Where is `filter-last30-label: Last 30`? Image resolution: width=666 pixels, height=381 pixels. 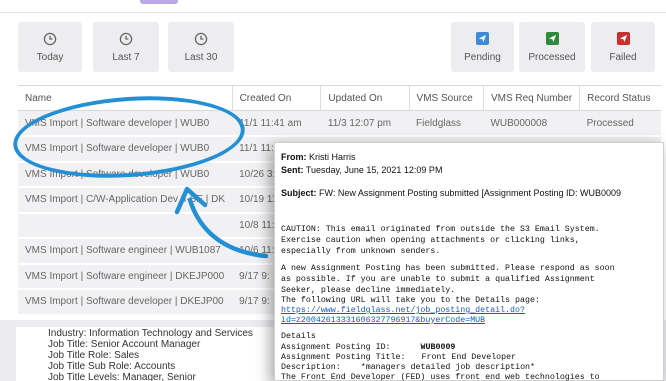 filter-last30-label: Last 30 is located at coordinates (201, 57).